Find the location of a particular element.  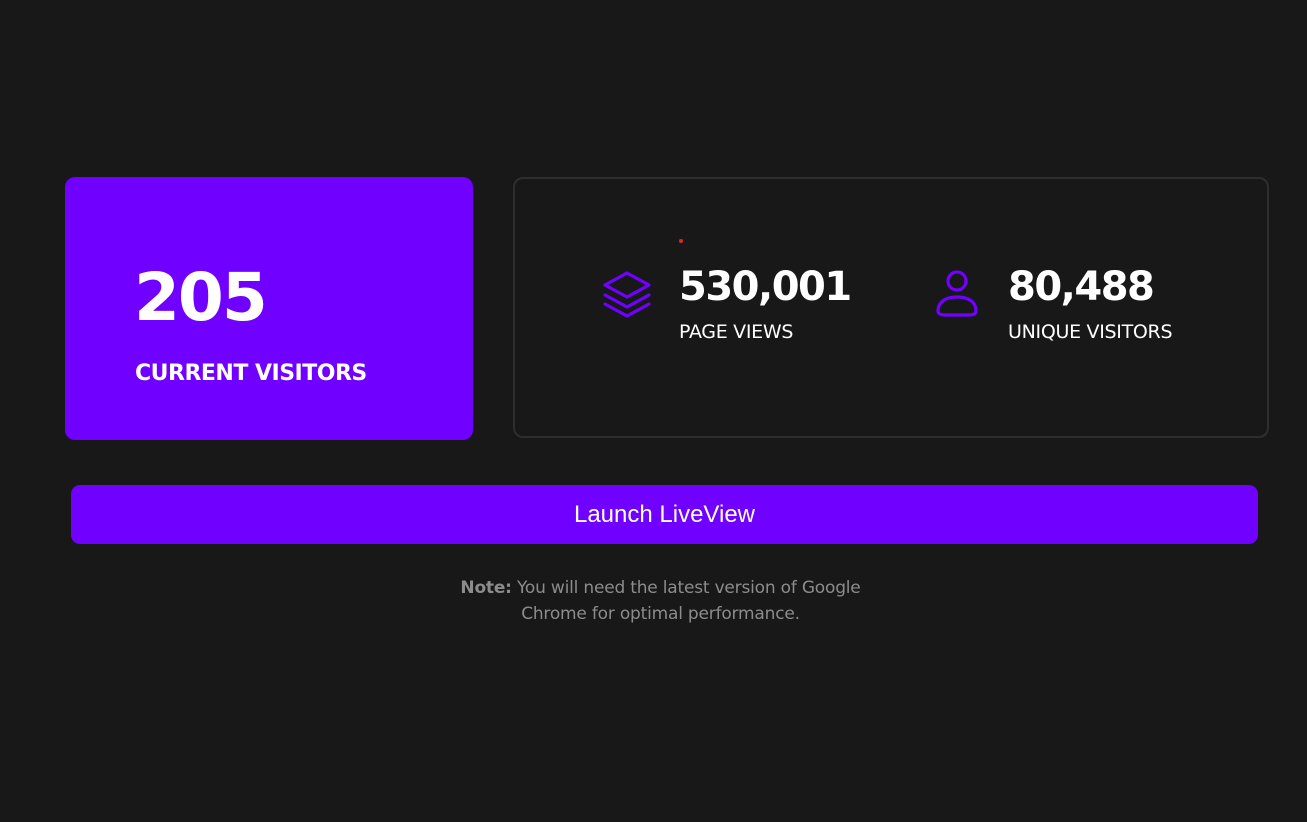

user-icon is located at coordinates (959, 295).